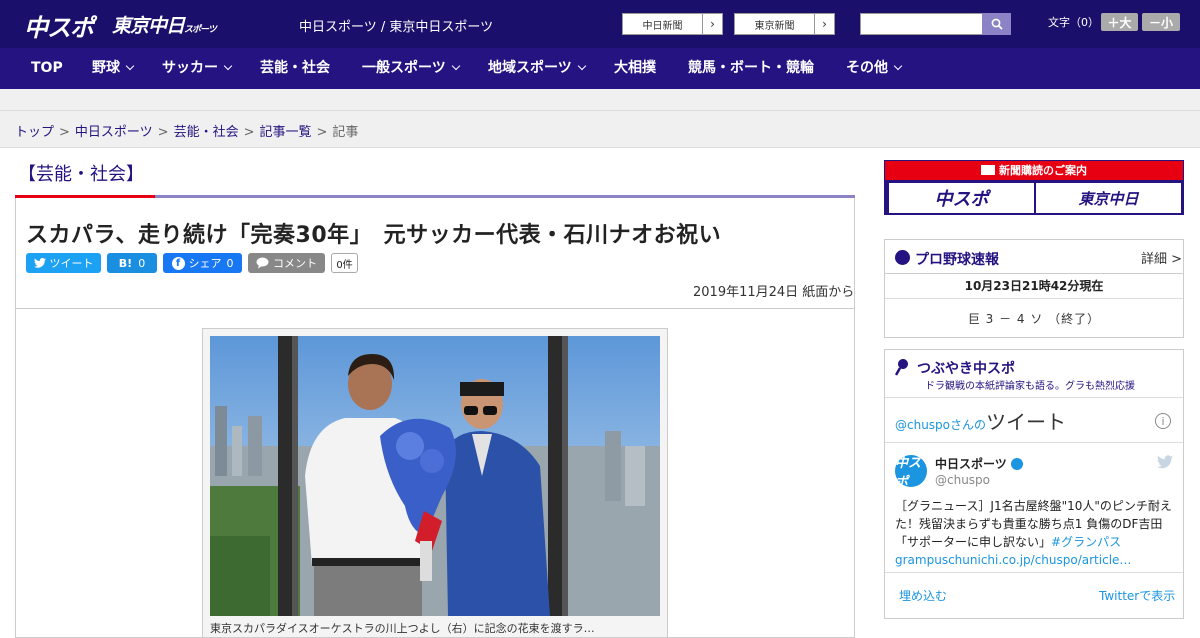  What do you see at coordinates (988, 170) in the screenshot?
I see `newspaper-icon` at bounding box center [988, 170].